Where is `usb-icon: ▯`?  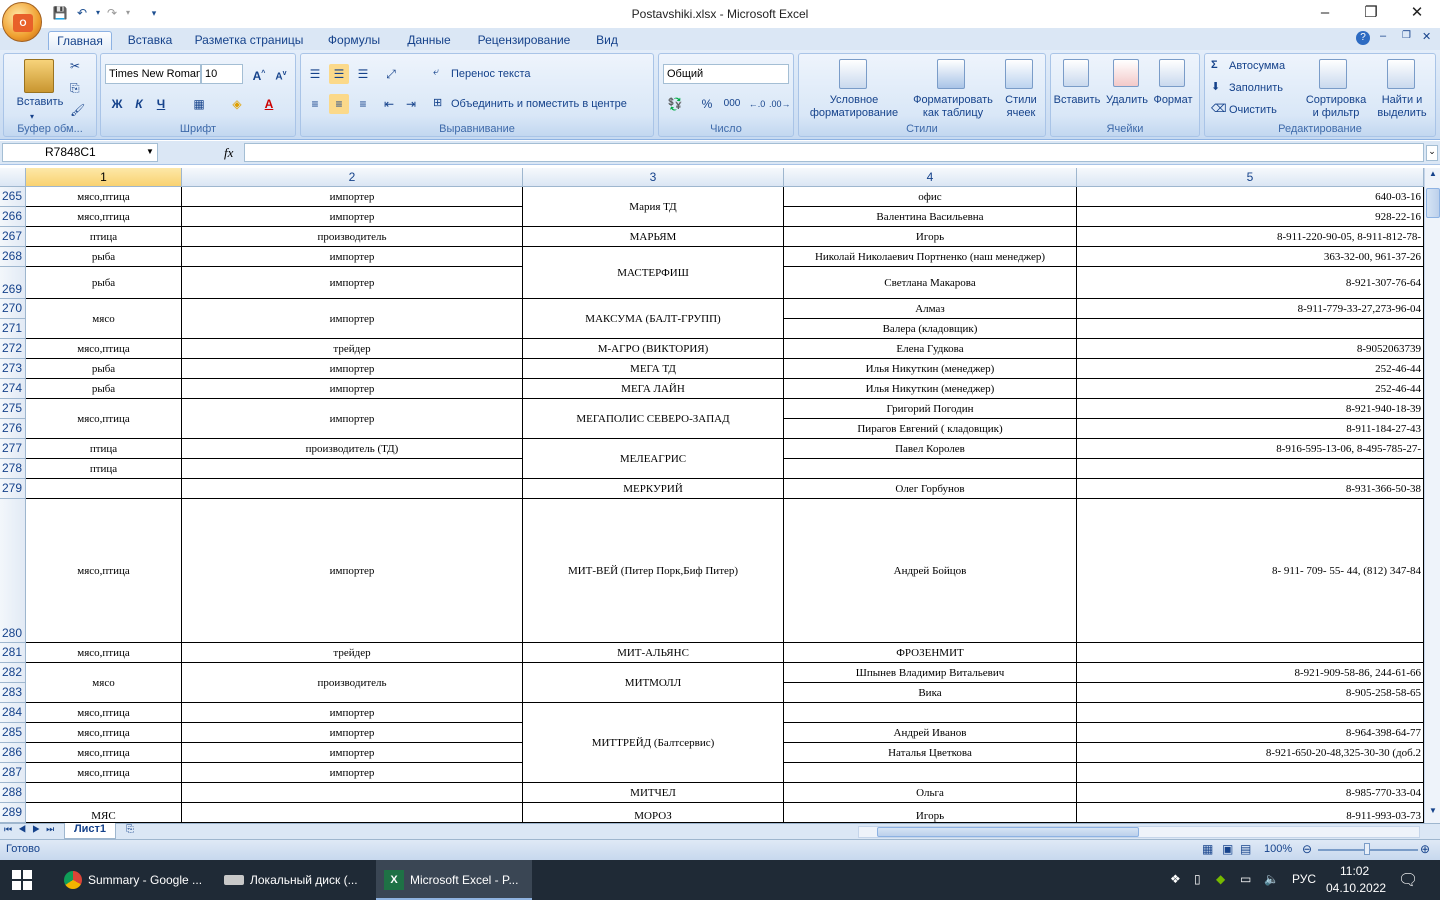
usb-icon: ▯ is located at coordinates (1197, 879).